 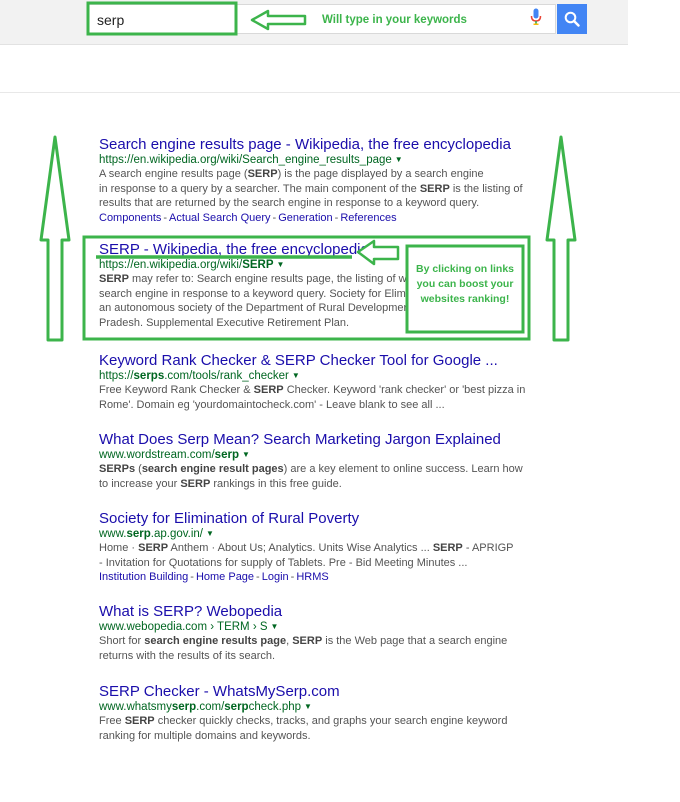 What do you see at coordinates (378, 252) in the screenshot?
I see `pointing-arrow-icon` at bounding box center [378, 252].